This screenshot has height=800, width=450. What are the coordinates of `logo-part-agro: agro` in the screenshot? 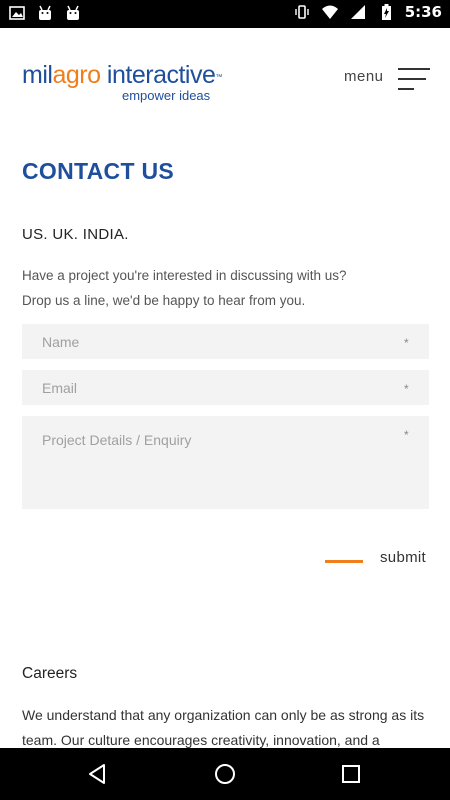 It's located at (76, 75).